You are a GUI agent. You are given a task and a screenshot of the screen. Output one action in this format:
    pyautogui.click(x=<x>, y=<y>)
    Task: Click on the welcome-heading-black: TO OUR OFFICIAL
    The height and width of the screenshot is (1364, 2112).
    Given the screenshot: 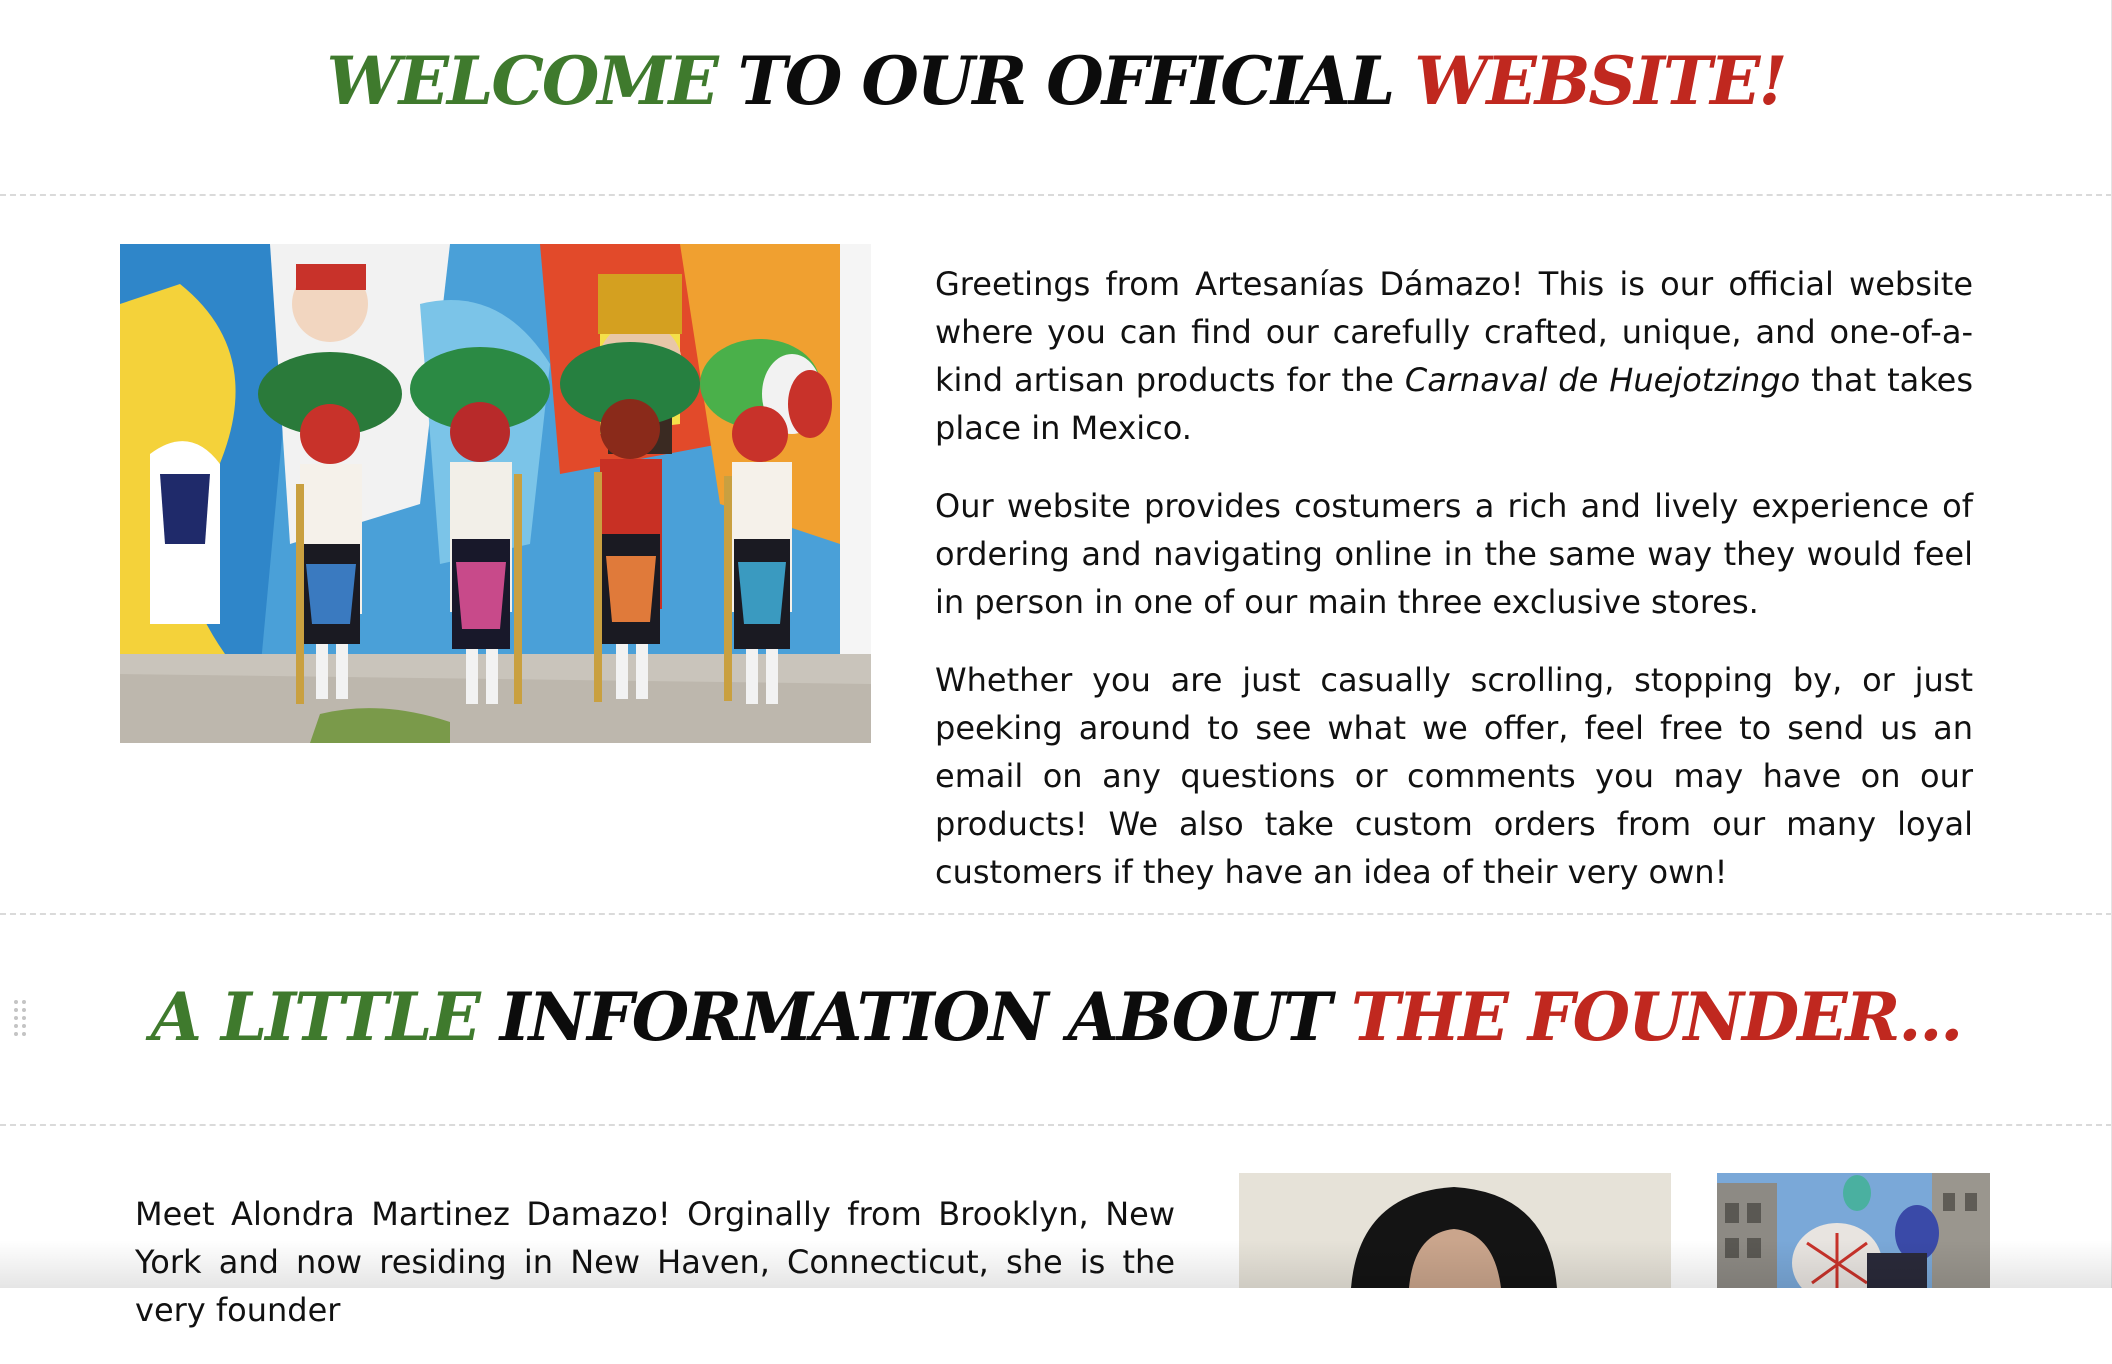 What is the action you would take?
    pyautogui.click(x=1066, y=81)
    